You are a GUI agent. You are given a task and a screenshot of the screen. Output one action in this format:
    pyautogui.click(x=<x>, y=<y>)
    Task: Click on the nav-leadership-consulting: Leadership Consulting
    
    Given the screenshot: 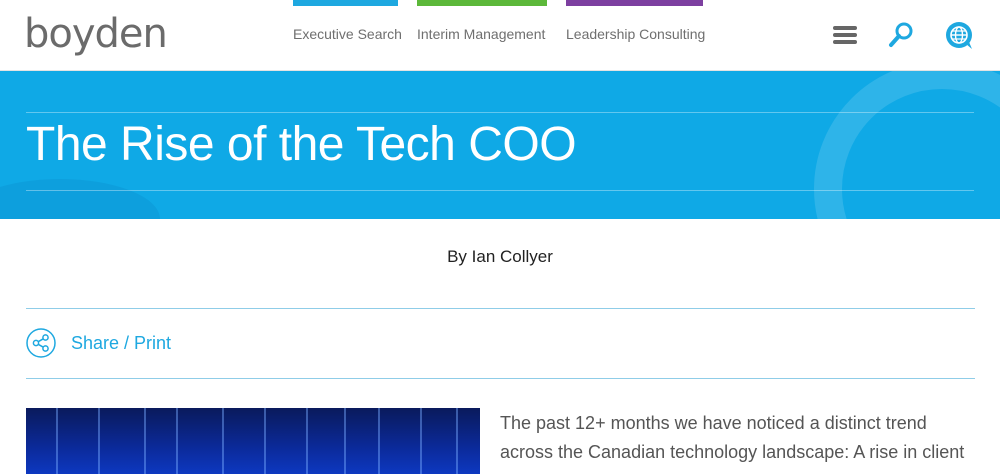 What is the action you would take?
    pyautogui.click(x=636, y=35)
    